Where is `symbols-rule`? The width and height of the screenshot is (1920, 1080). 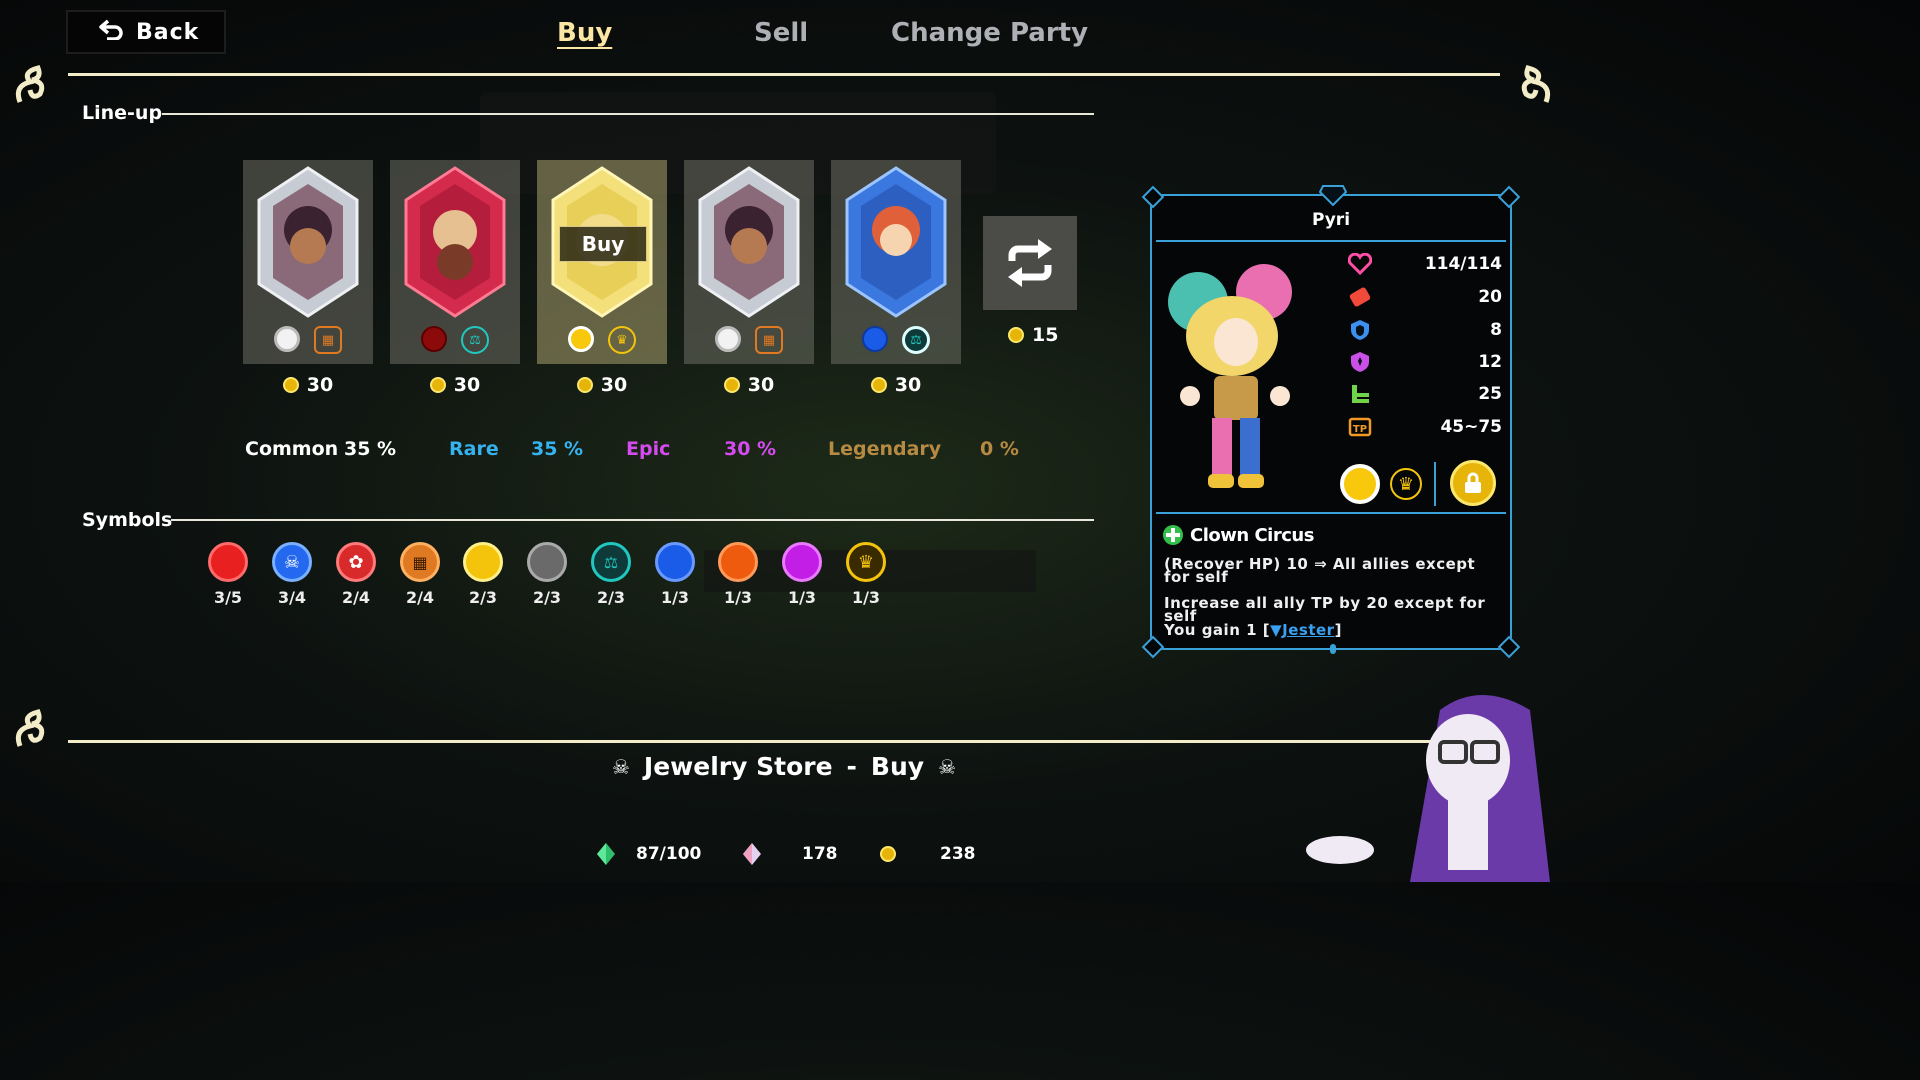
symbols-rule is located at coordinates (632, 520).